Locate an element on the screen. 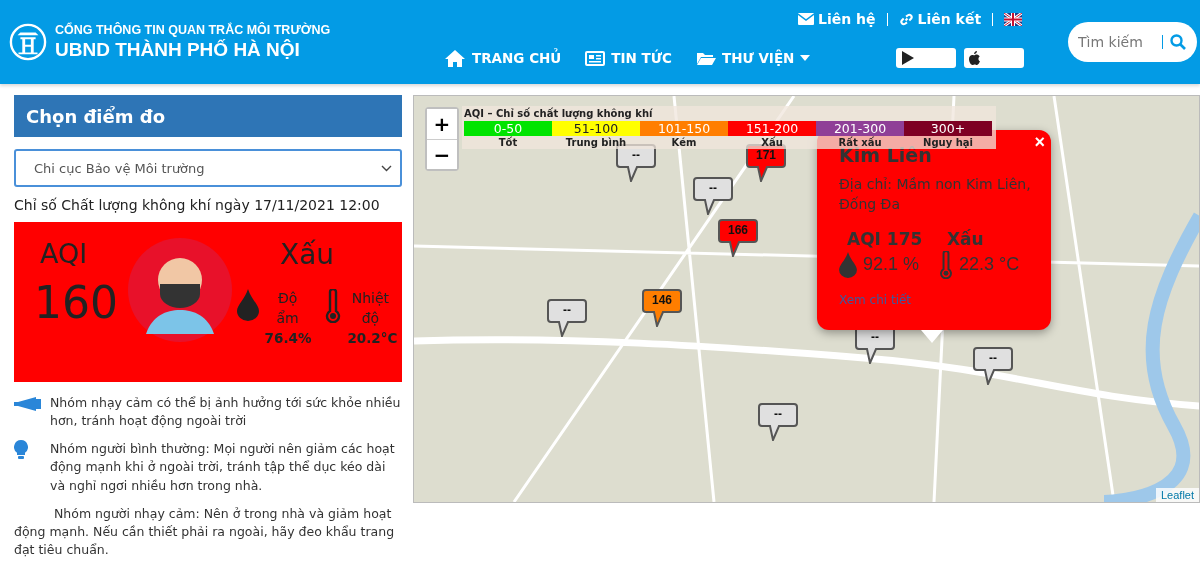 Image resolution: width=1200 pixels, height=578 pixels. legend-swatch: 201-300 is located at coordinates (860, 128).